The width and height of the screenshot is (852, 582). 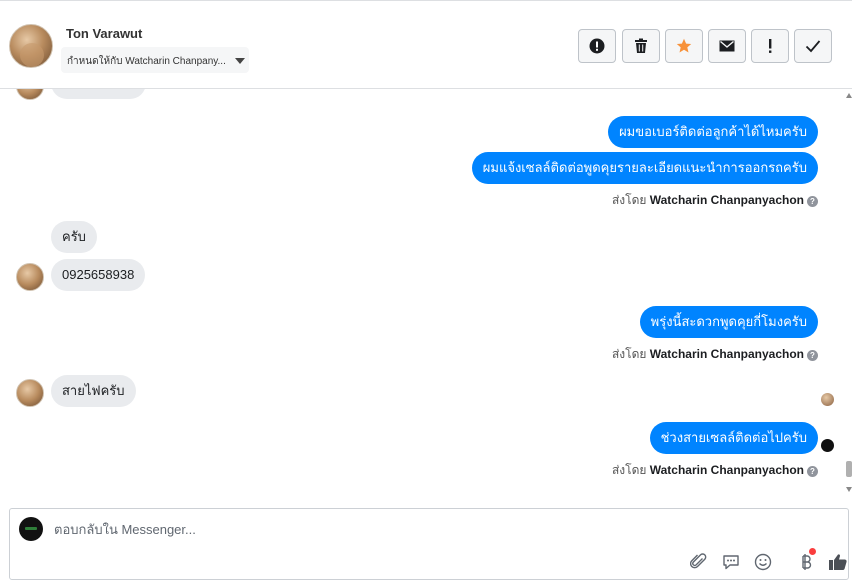 I want to click on caret-down-icon, so click(x=240, y=61).